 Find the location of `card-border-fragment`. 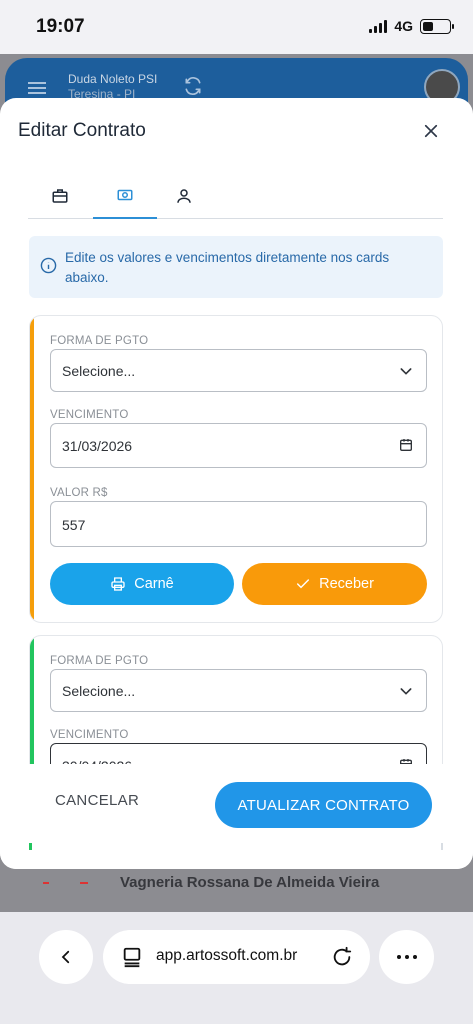

card-border-fragment is located at coordinates (442, 846).